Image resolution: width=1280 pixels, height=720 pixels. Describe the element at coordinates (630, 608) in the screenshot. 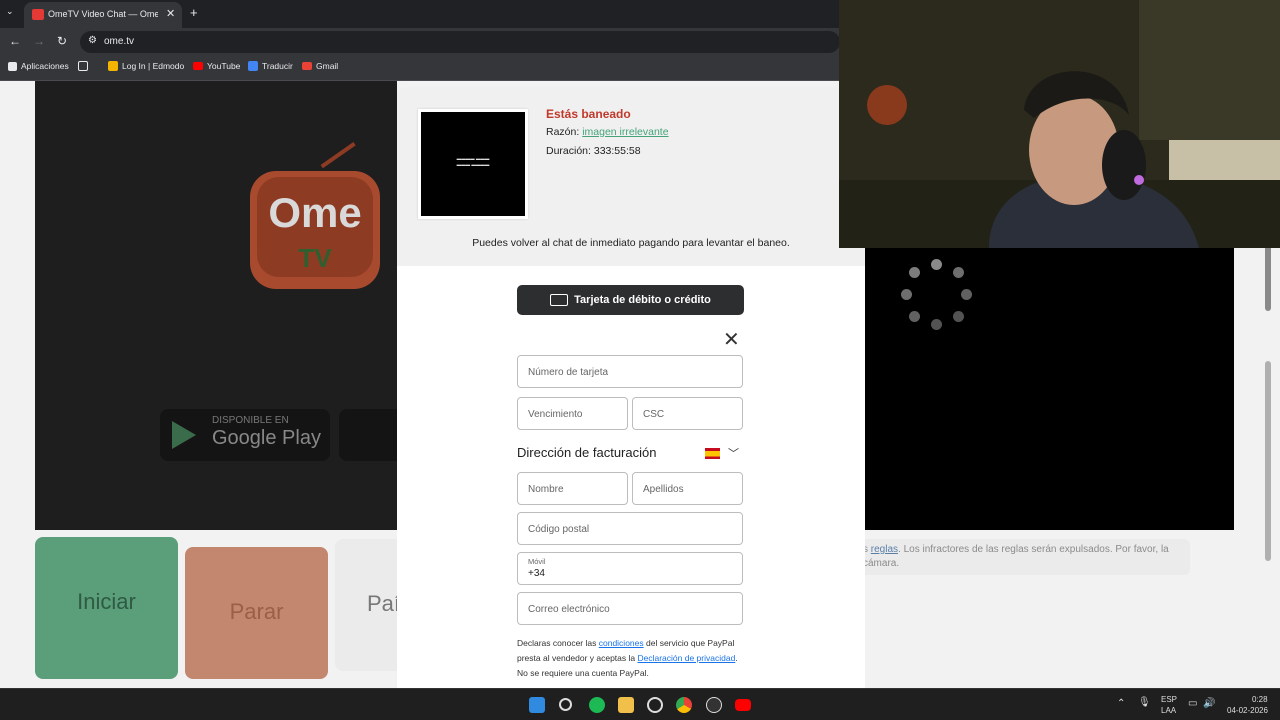

I see `email-field: Correo electrónico` at that location.